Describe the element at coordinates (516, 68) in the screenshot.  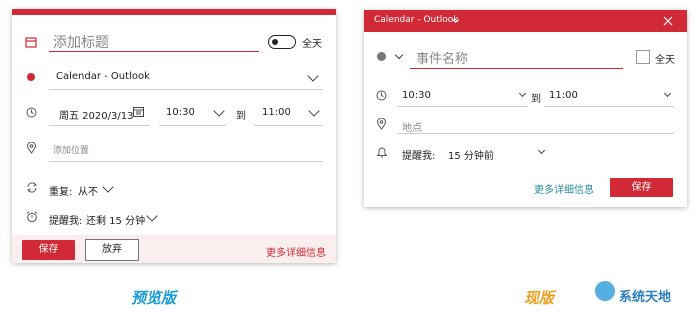
I see `event-name-underline` at that location.